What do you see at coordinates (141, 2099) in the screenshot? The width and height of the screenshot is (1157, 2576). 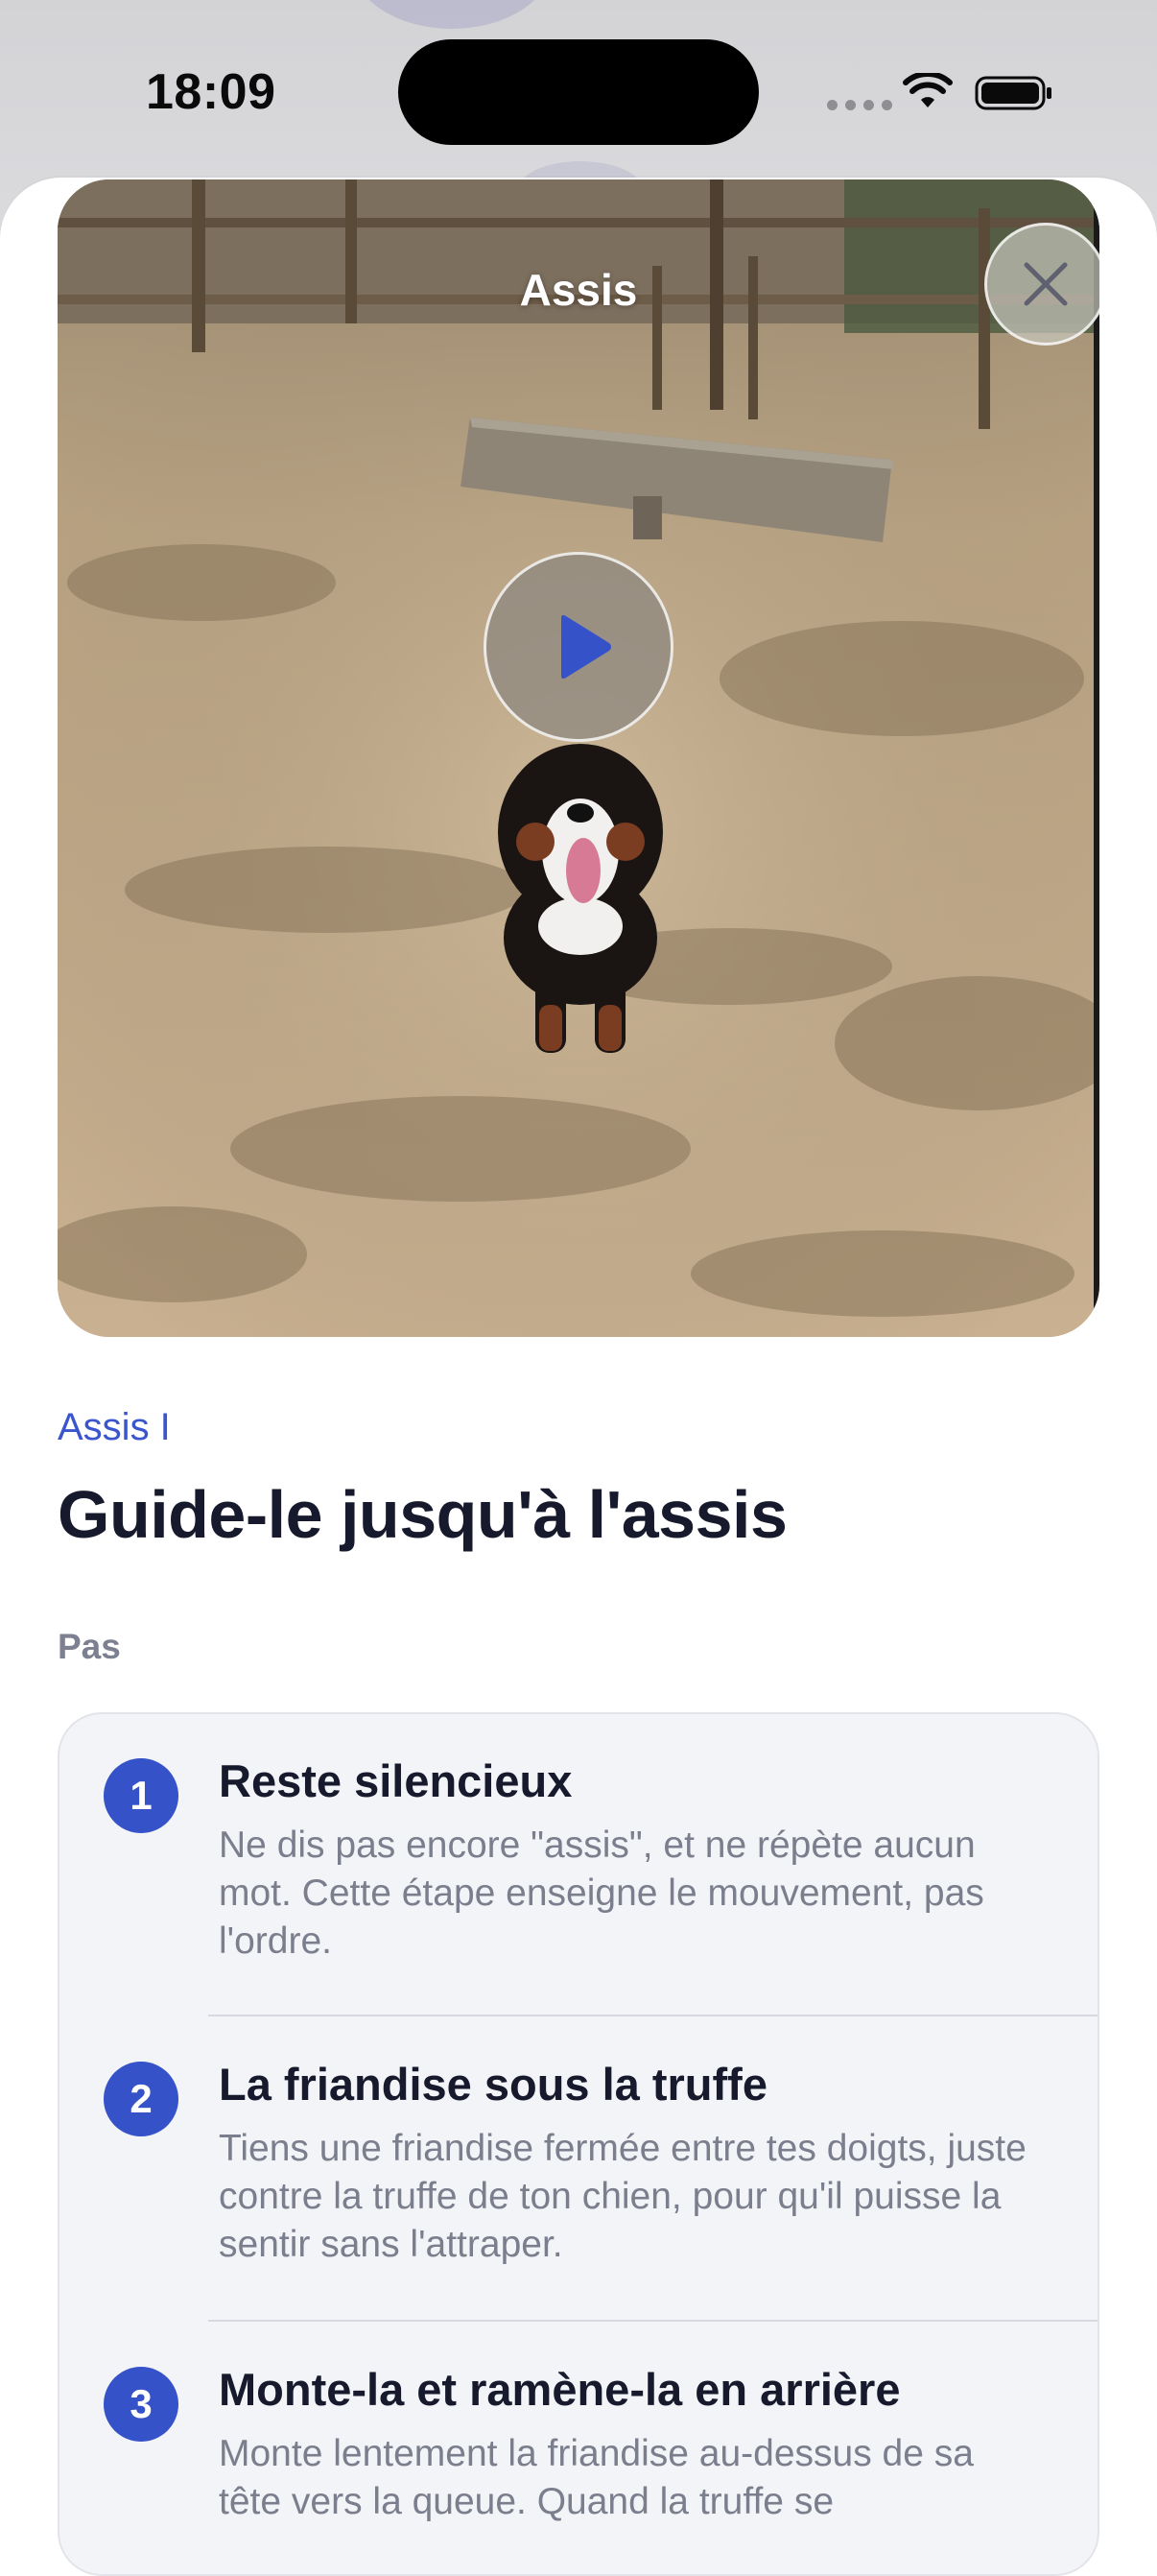 I see `step-number-badge: 2` at bounding box center [141, 2099].